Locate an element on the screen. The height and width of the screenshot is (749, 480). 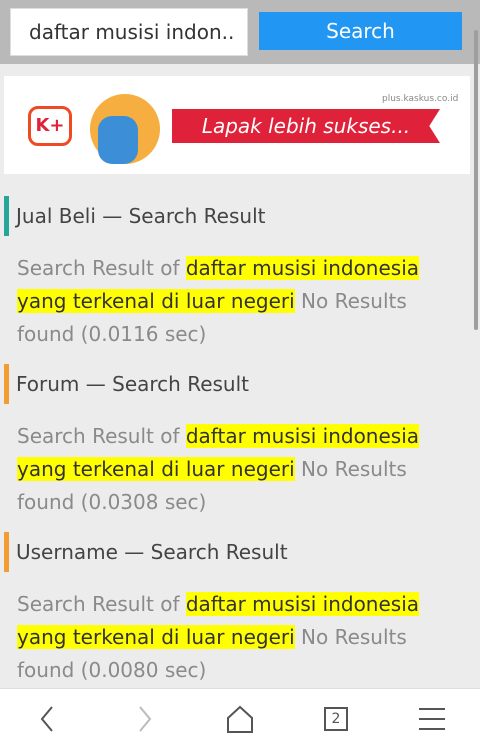
top-search-bar: daftar musisi indon.. Search is located at coordinates (240, 32).